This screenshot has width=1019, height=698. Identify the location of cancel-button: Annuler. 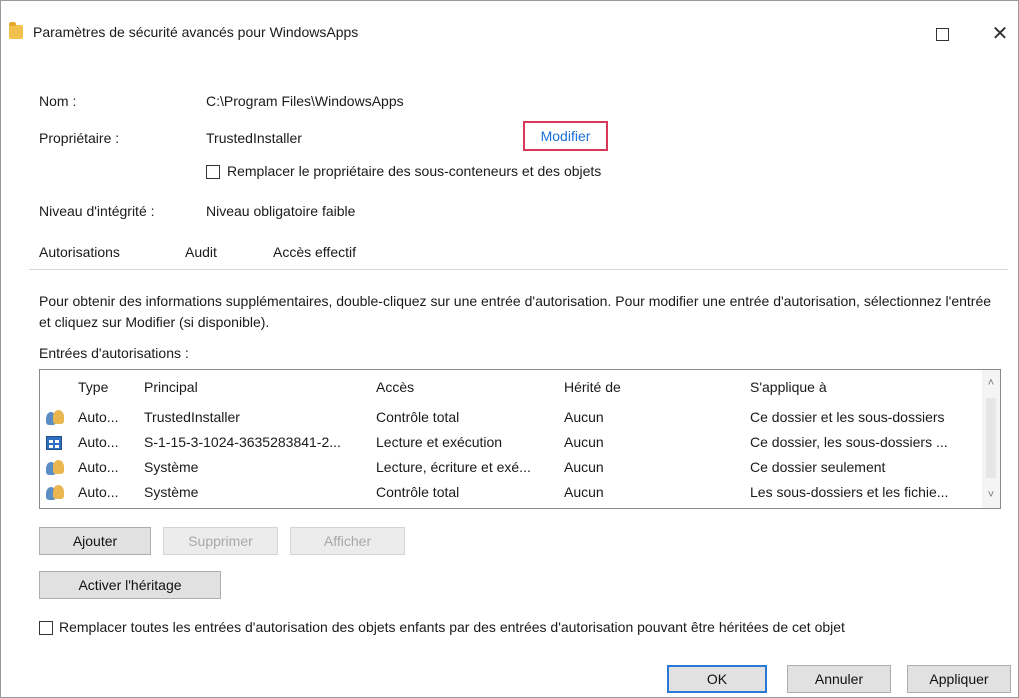
(839, 679).